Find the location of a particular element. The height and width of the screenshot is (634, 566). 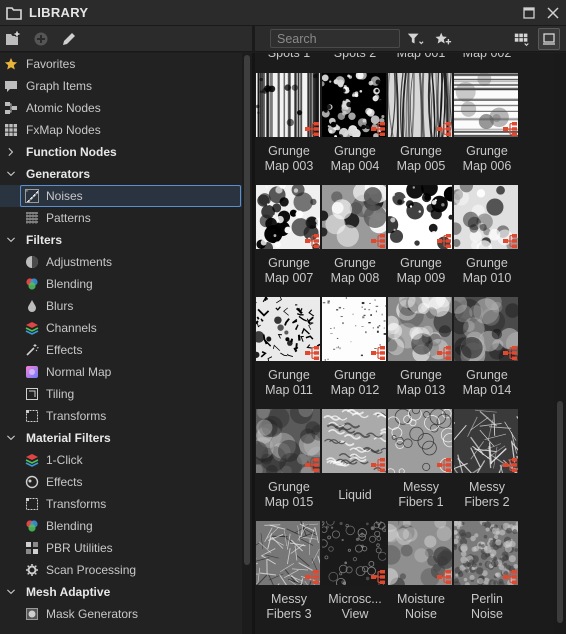

resource-tile-moisture-noise: Moisture Noise is located at coordinates (421, 576).